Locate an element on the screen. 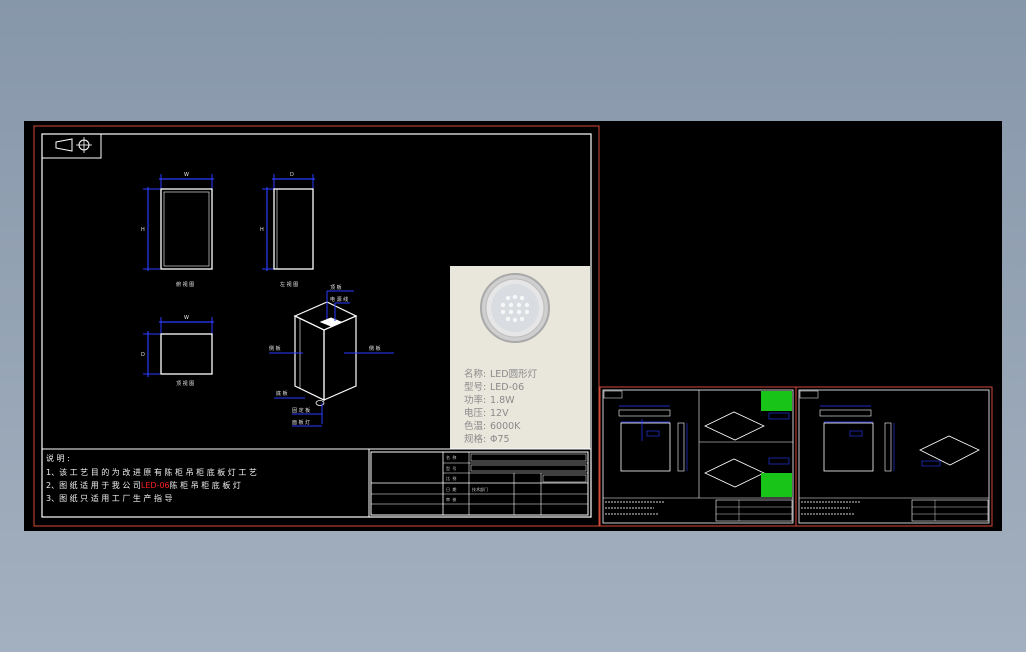 This screenshot has height=652, width=1026. spec-model-value: LED-06 is located at coordinates (507, 387).